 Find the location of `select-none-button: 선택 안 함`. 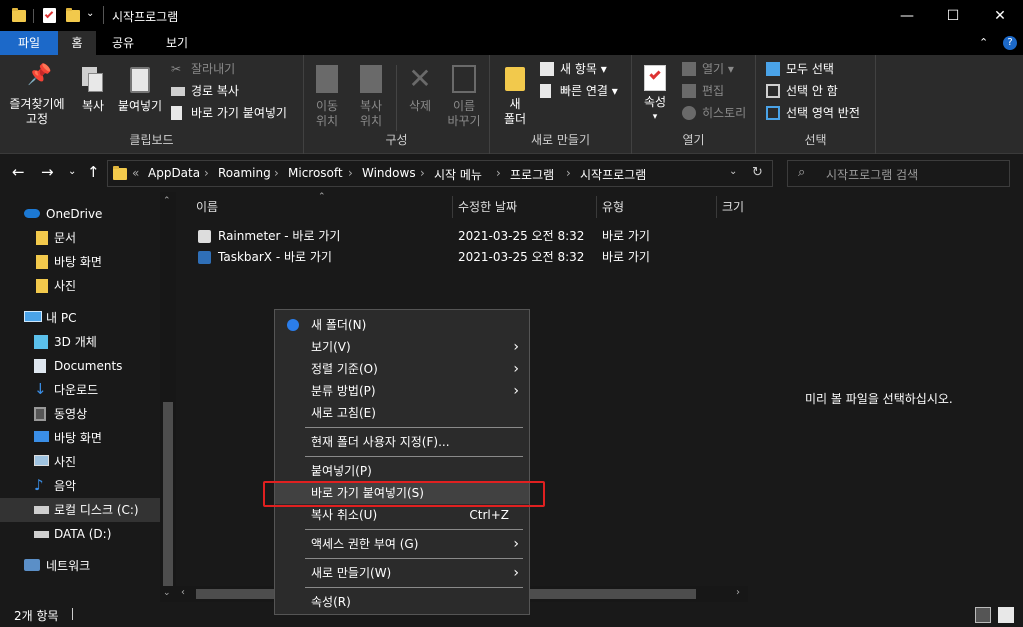

select-none-button: 선택 안 함 is located at coordinates (802, 91).